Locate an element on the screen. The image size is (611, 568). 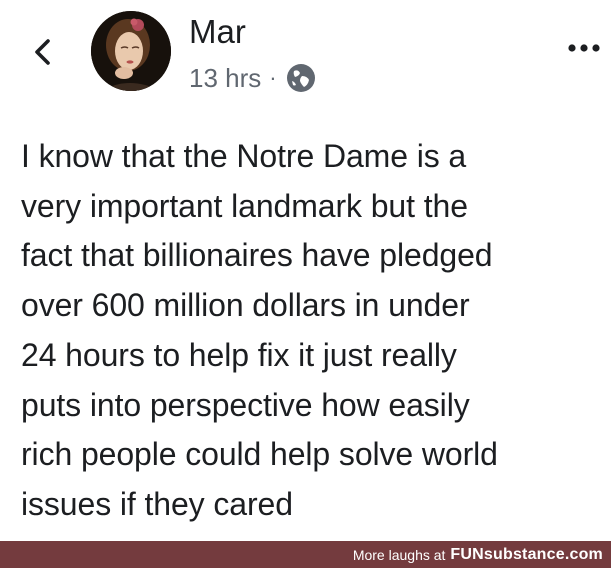
avatar-portrait-icon is located at coordinates (131, 51).